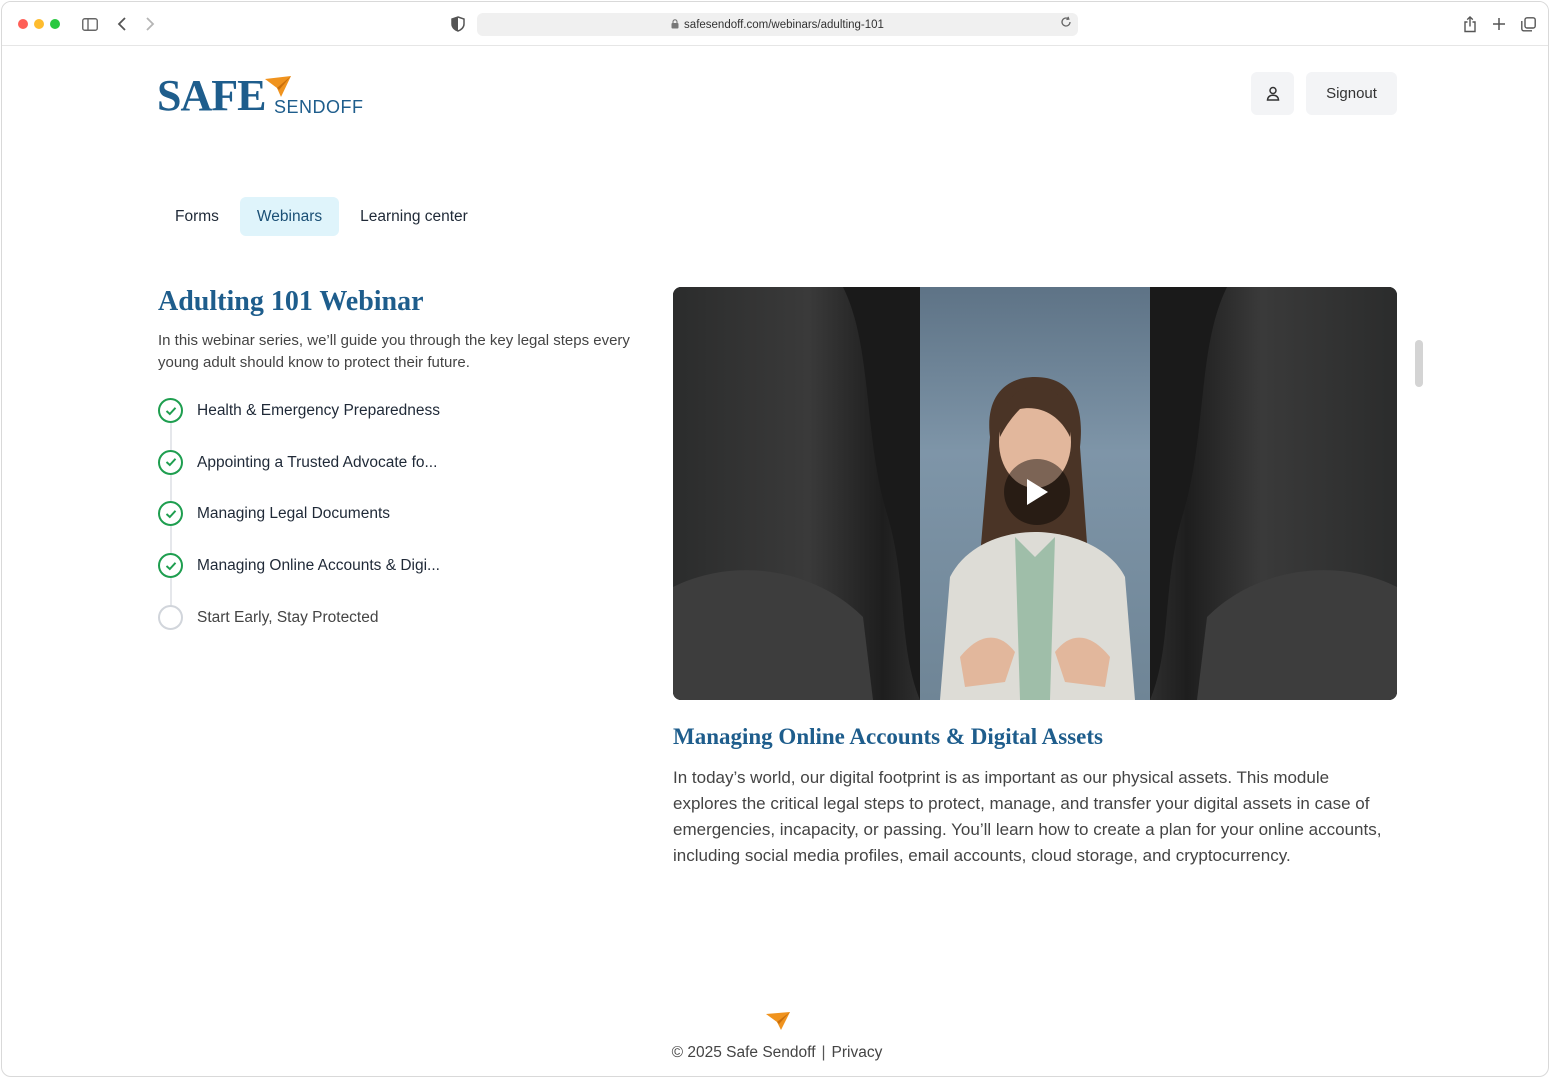 This screenshot has height=1078, width=1550. Describe the element at coordinates (1528, 24) in the screenshot. I see `tabs-icon` at that location.